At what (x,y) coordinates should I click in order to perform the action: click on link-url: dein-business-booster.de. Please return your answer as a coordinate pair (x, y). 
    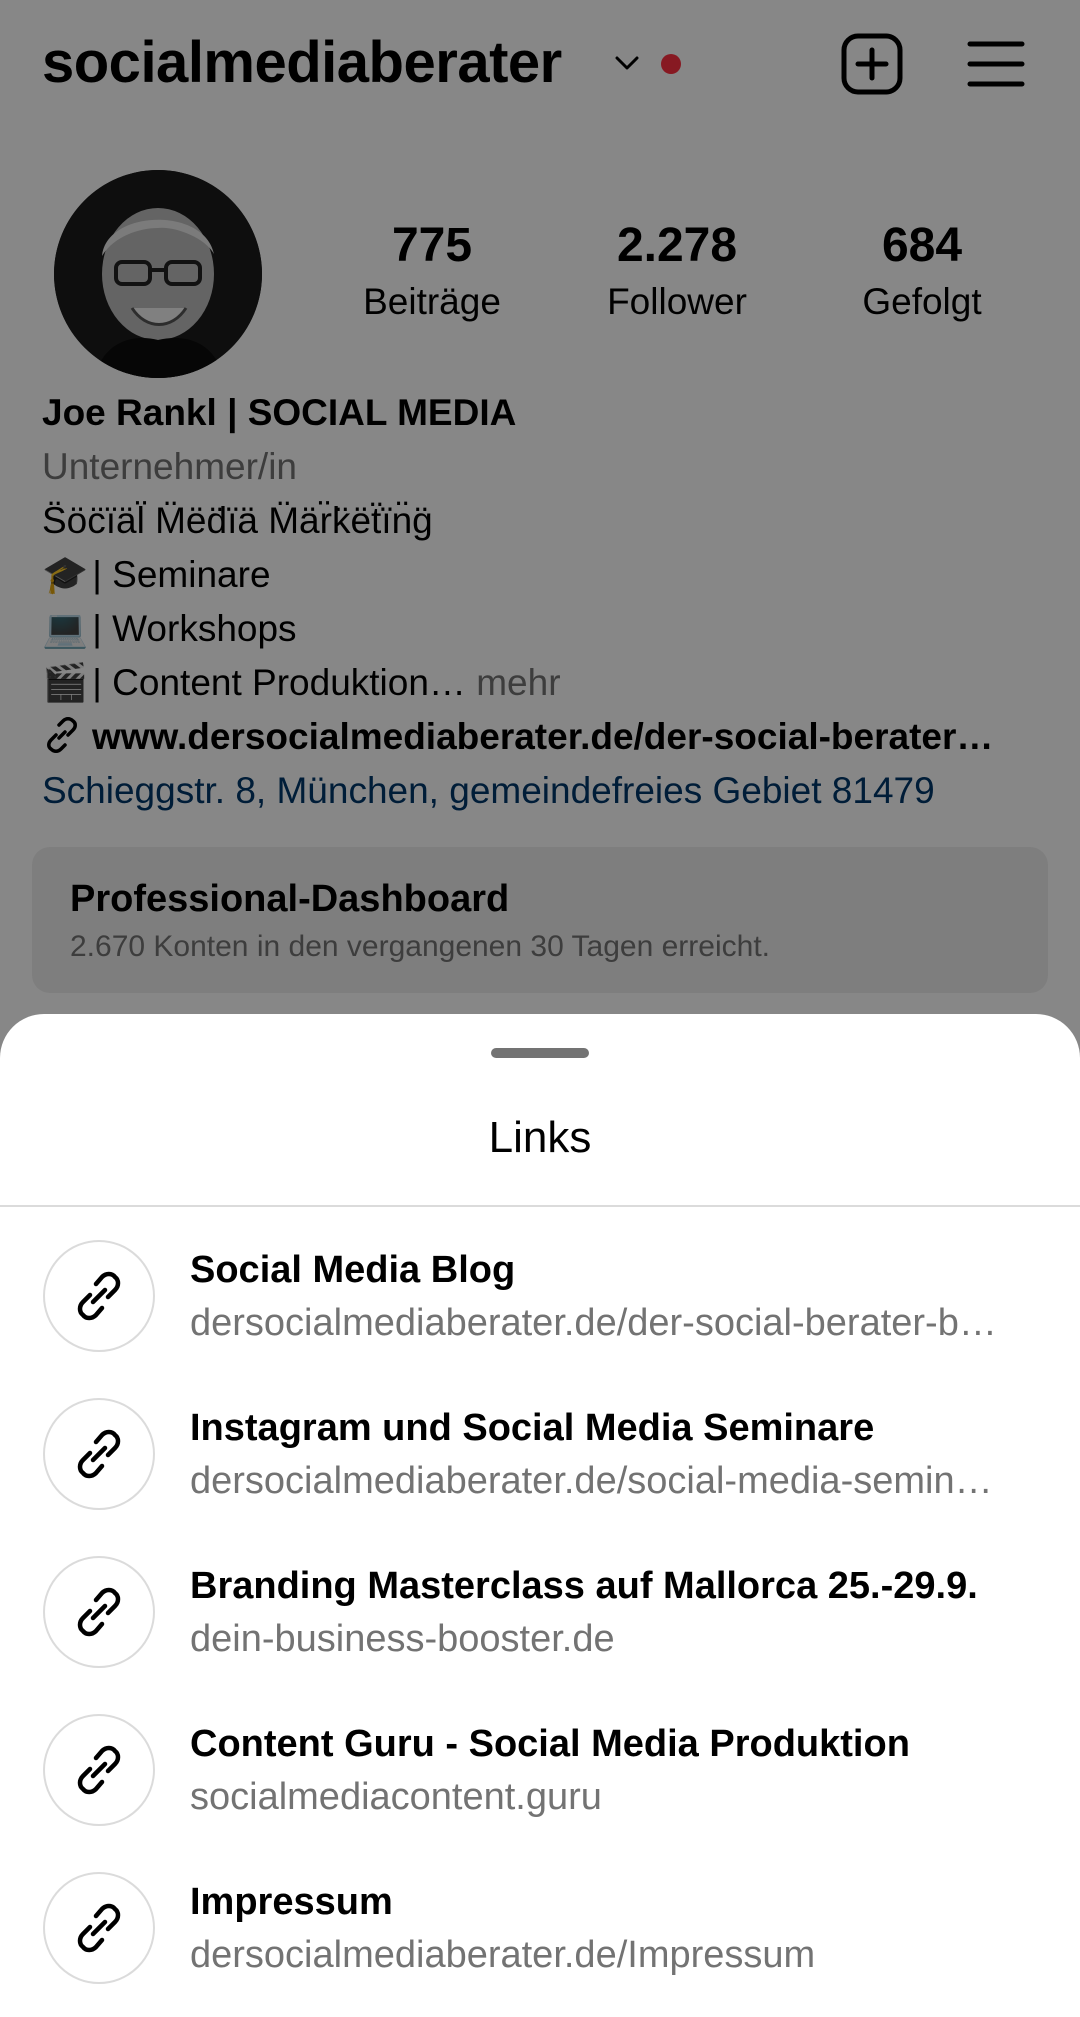
    Looking at the image, I should click on (402, 1639).